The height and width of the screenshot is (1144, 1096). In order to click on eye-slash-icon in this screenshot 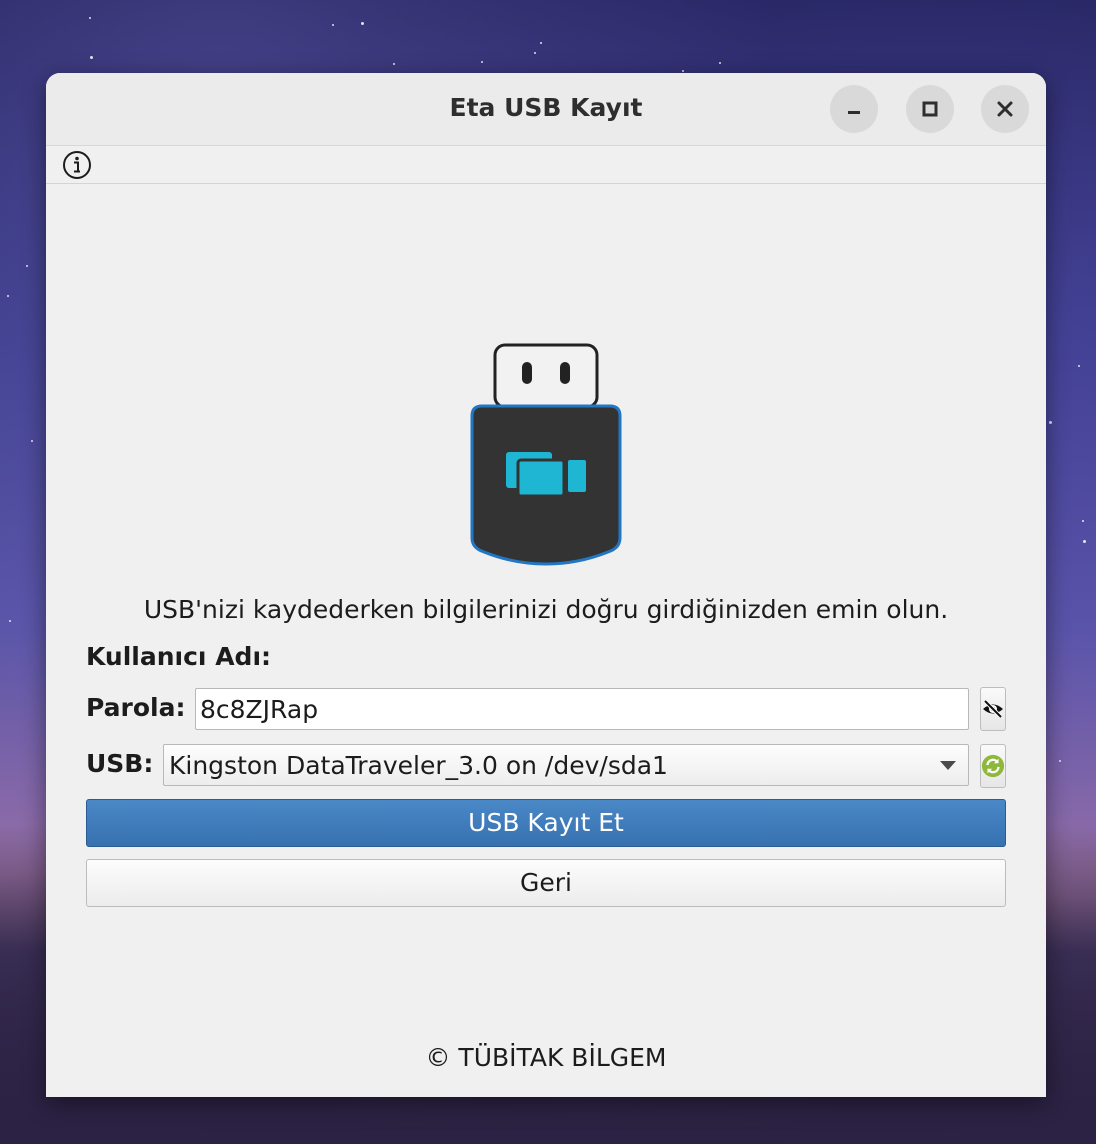, I will do `click(993, 709)`.